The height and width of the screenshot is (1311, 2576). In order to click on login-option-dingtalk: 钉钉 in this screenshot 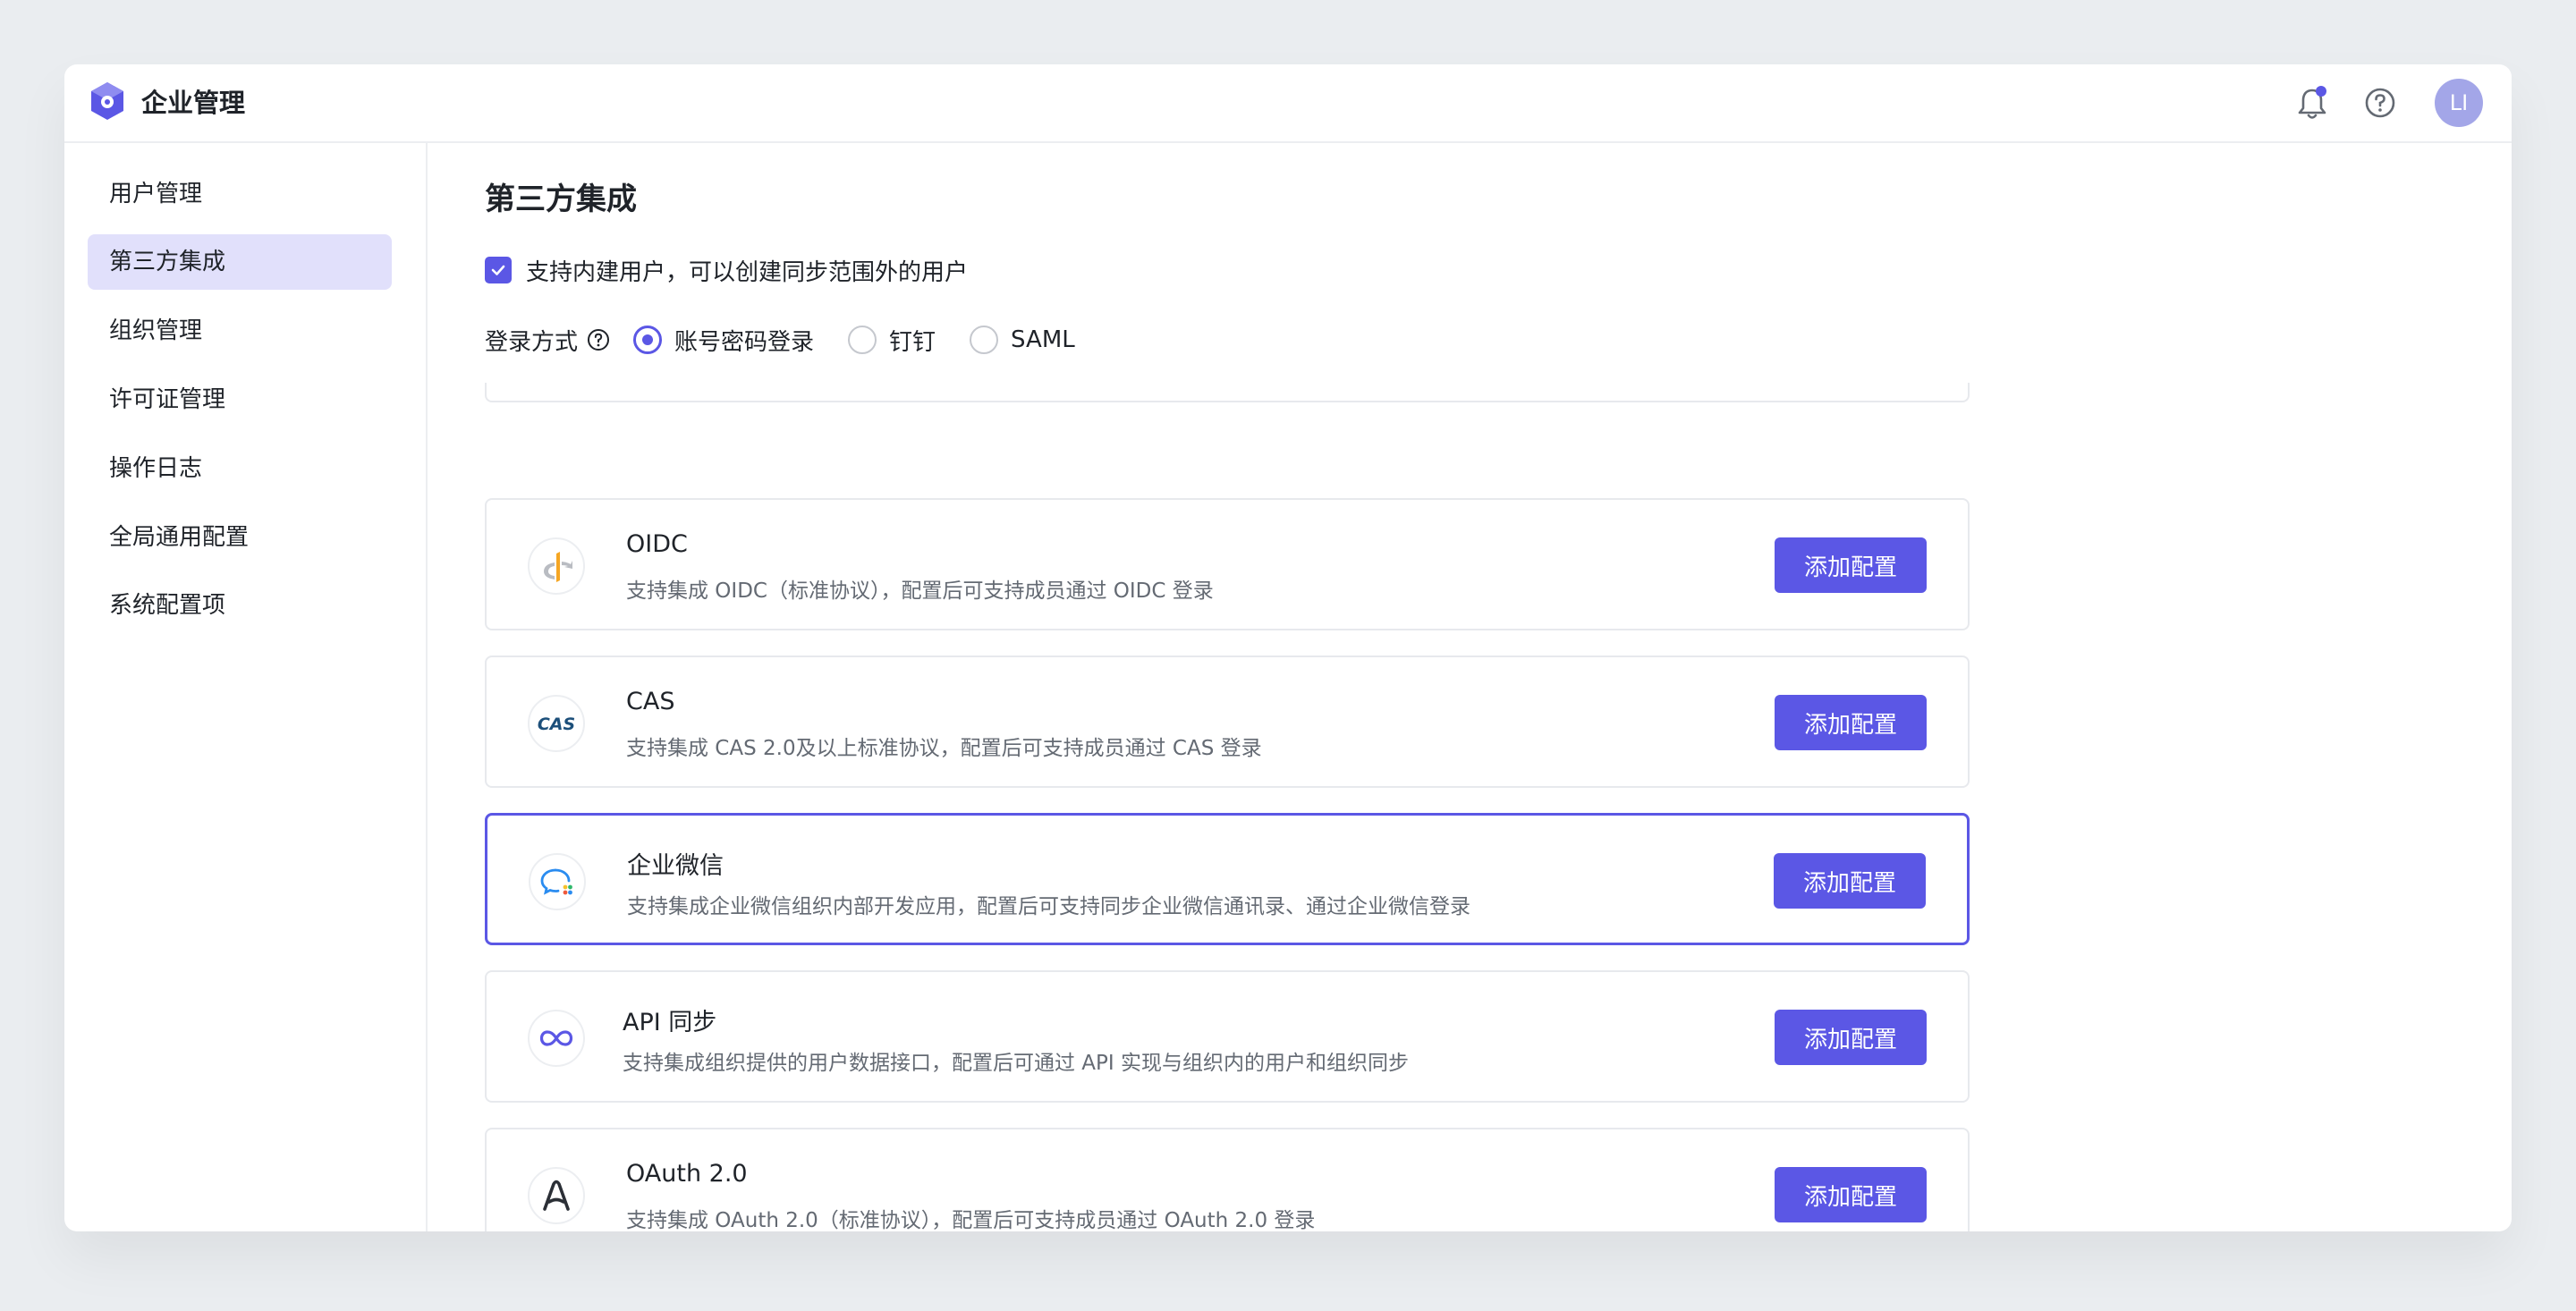, I will do `click(892, 340)`.